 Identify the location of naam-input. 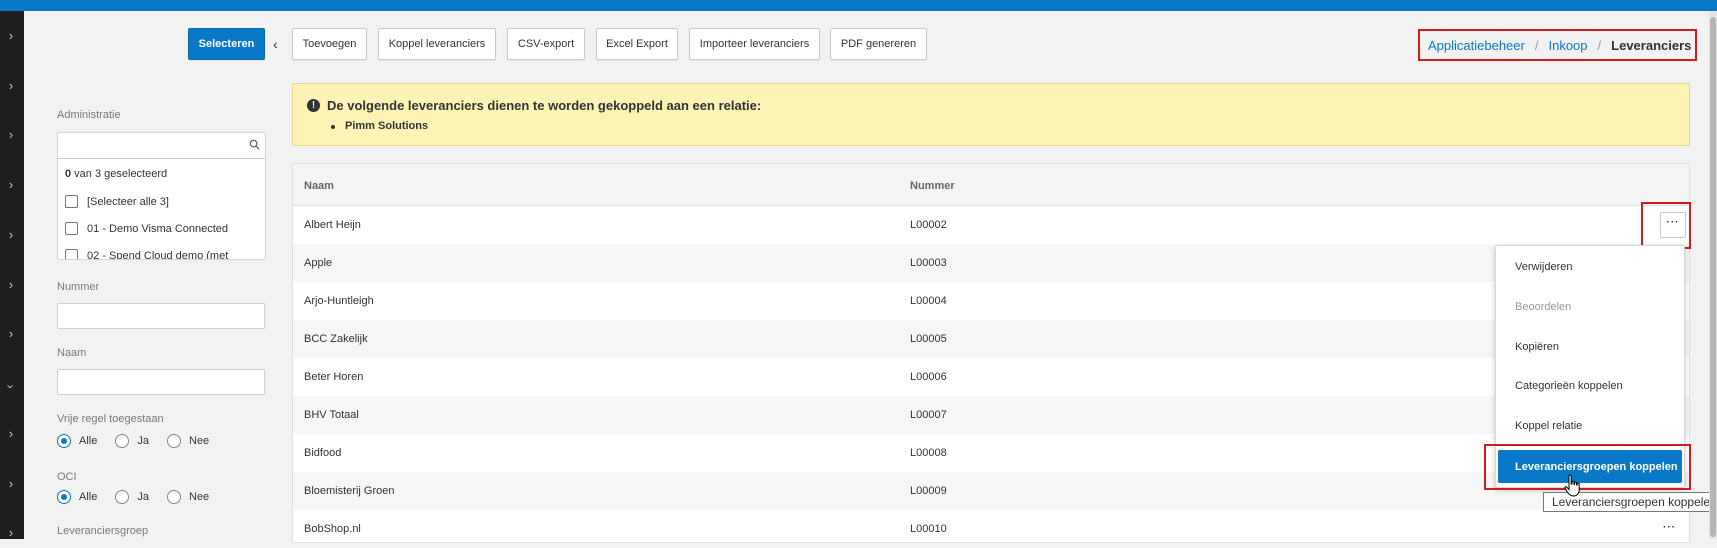
(161, 382).